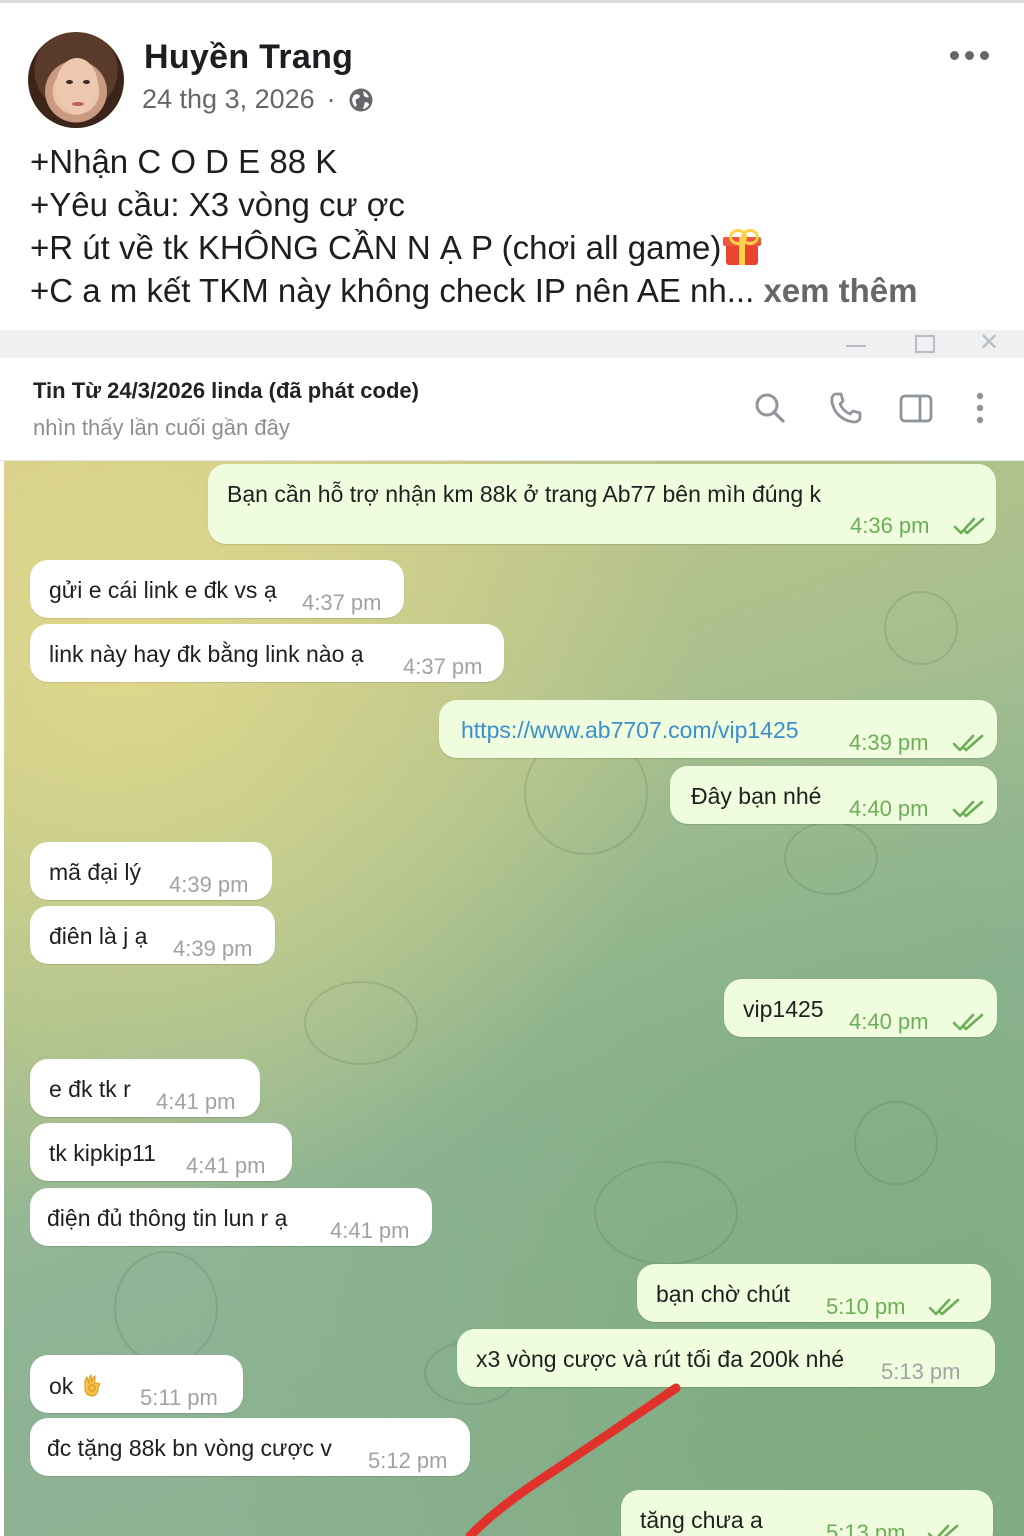 The image size is (1024, 1536). I want to click on post-meta: 24 thg 3, 2026 ·, so click(258, 99).